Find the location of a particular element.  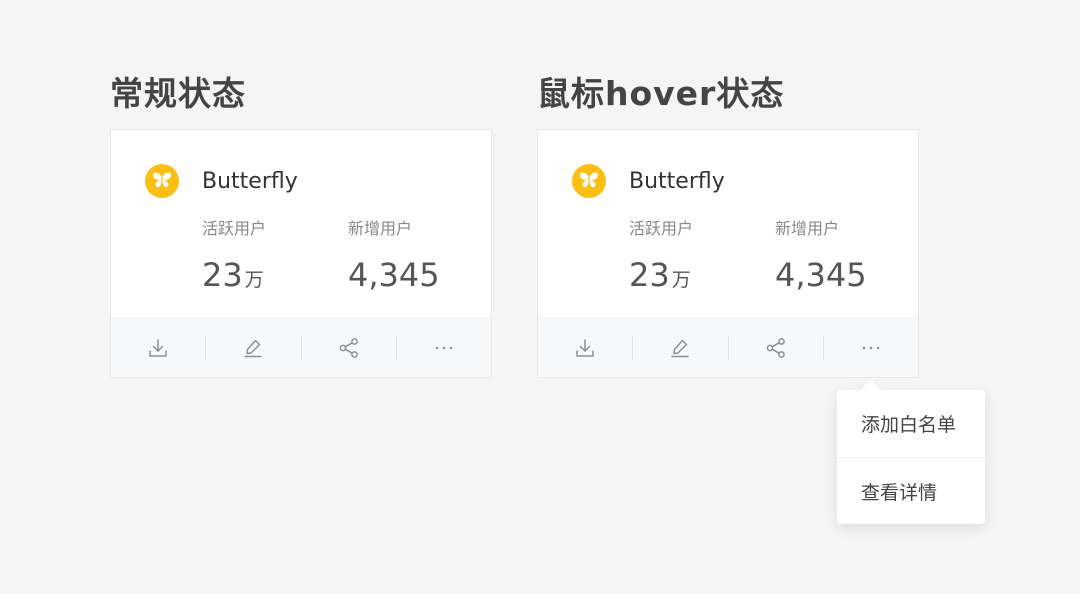

more-dropdown-menu: 添加白名单 查看详情 is located at coordinates (911, 452).